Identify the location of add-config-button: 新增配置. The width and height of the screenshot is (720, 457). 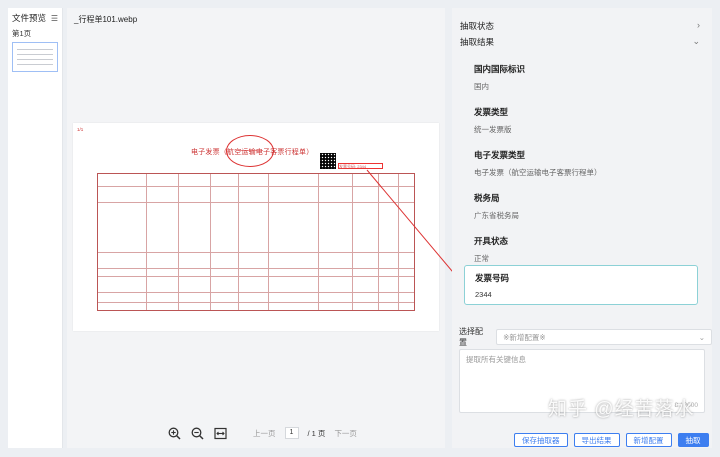
(648, 440).